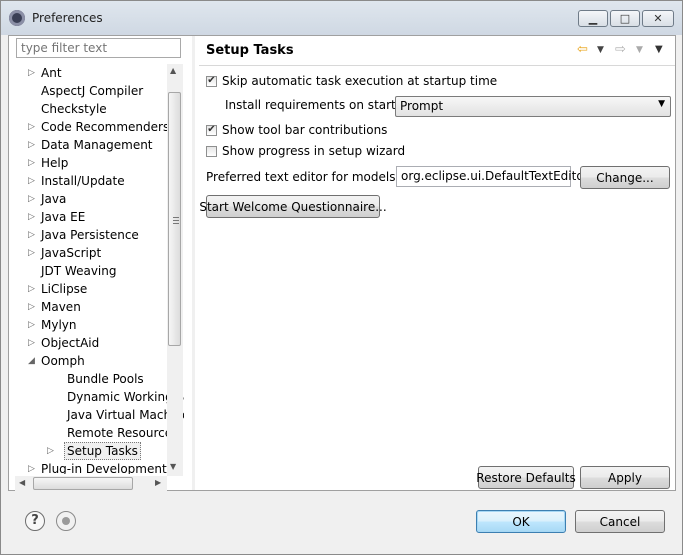 This screenshot has height=555, width=683. What do you see at coordinates (92, 91) in the screenshot?
I see `tree-item-label: AspectJ Compiler` at bounding box center [92, 91].